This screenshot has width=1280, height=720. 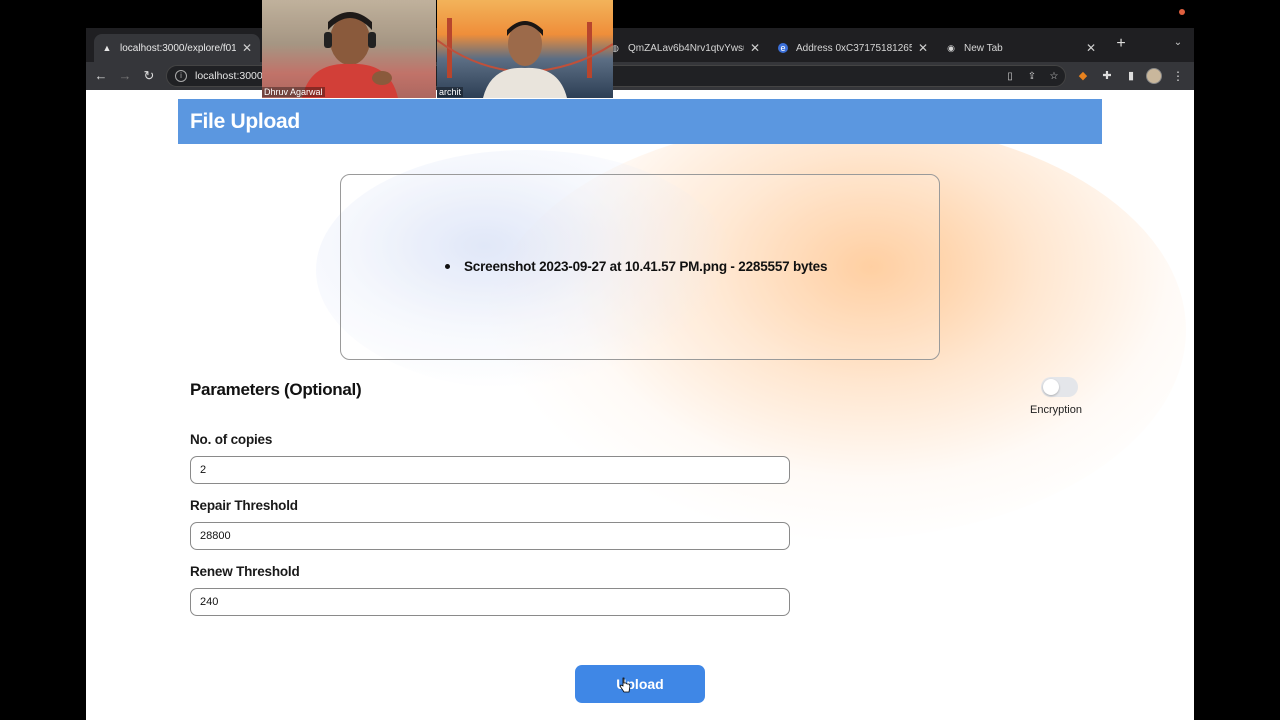 I want to click on copies-label: No. of copies, so click(x=231, y=439).